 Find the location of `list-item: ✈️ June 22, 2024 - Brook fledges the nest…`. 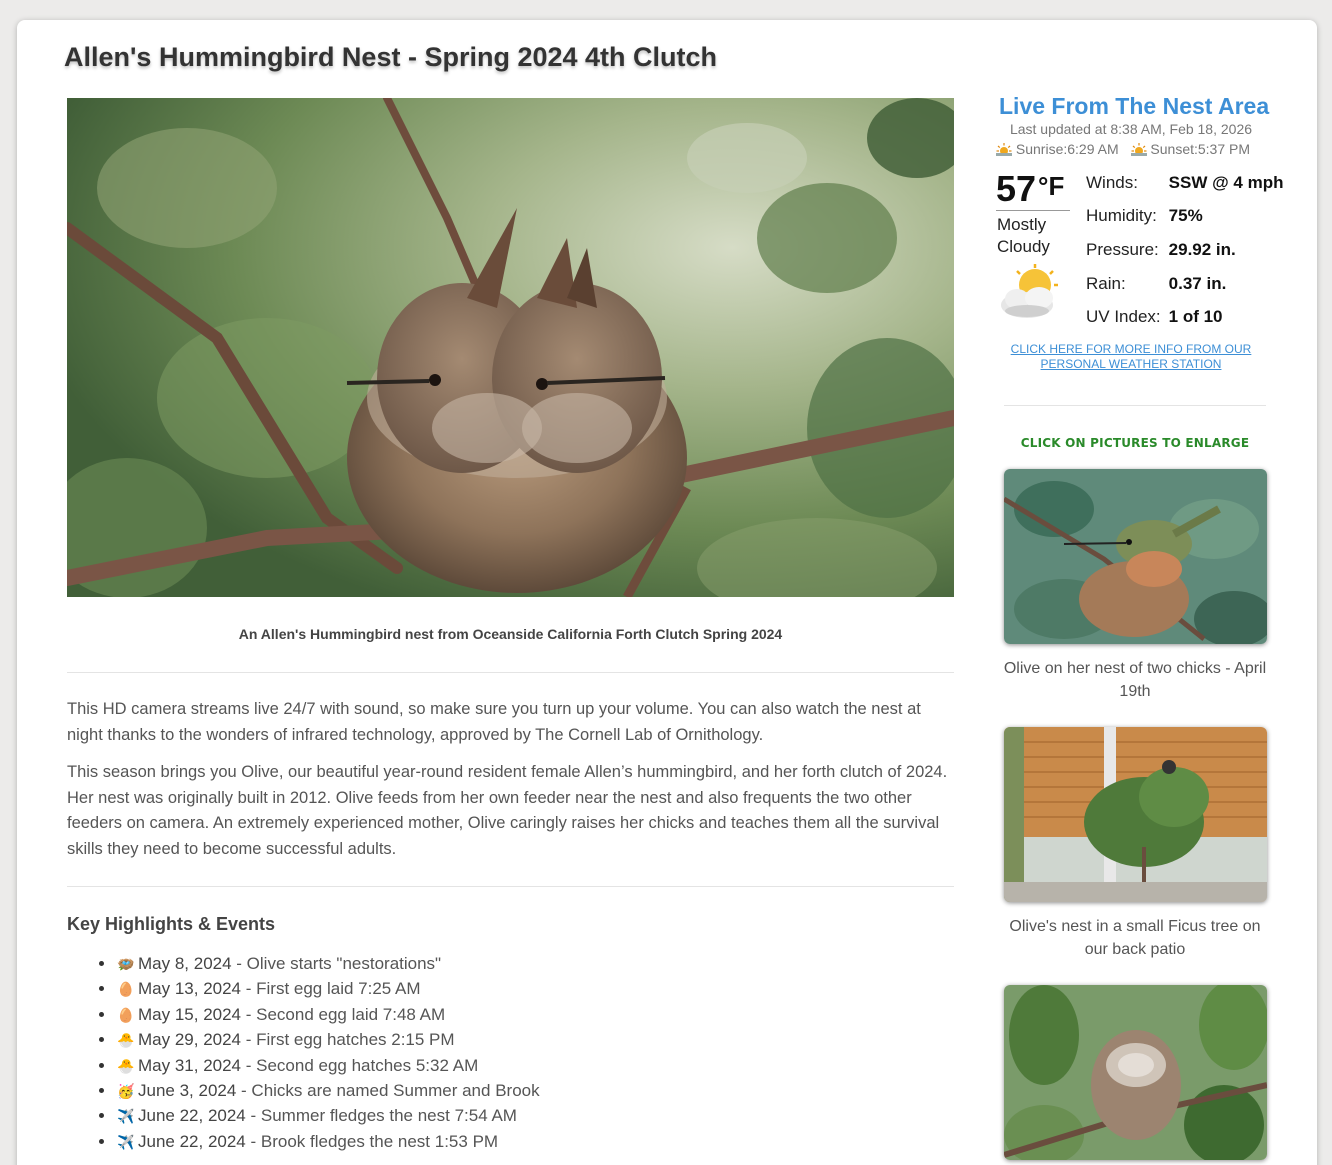

list-item: ✈️ June 22, 2024 - Brook fledges the nest… is located at coordinates (319, 1141).